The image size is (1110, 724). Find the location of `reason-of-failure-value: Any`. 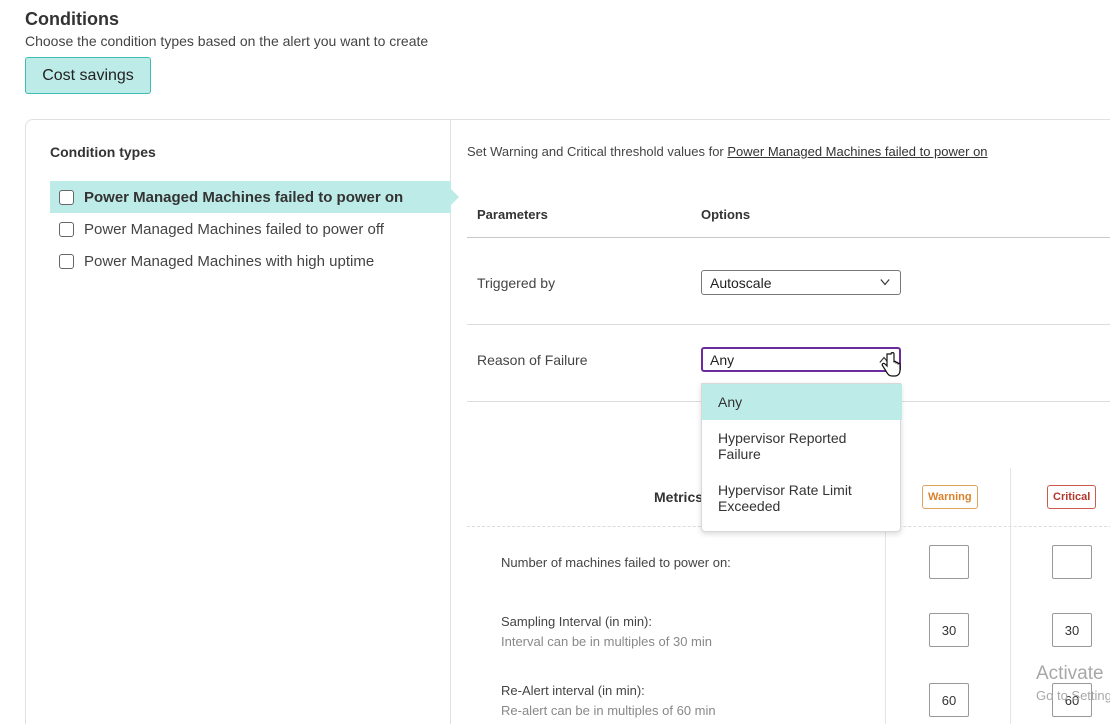

reason-of-failure-value: Any is located at coordinates (722, 359).